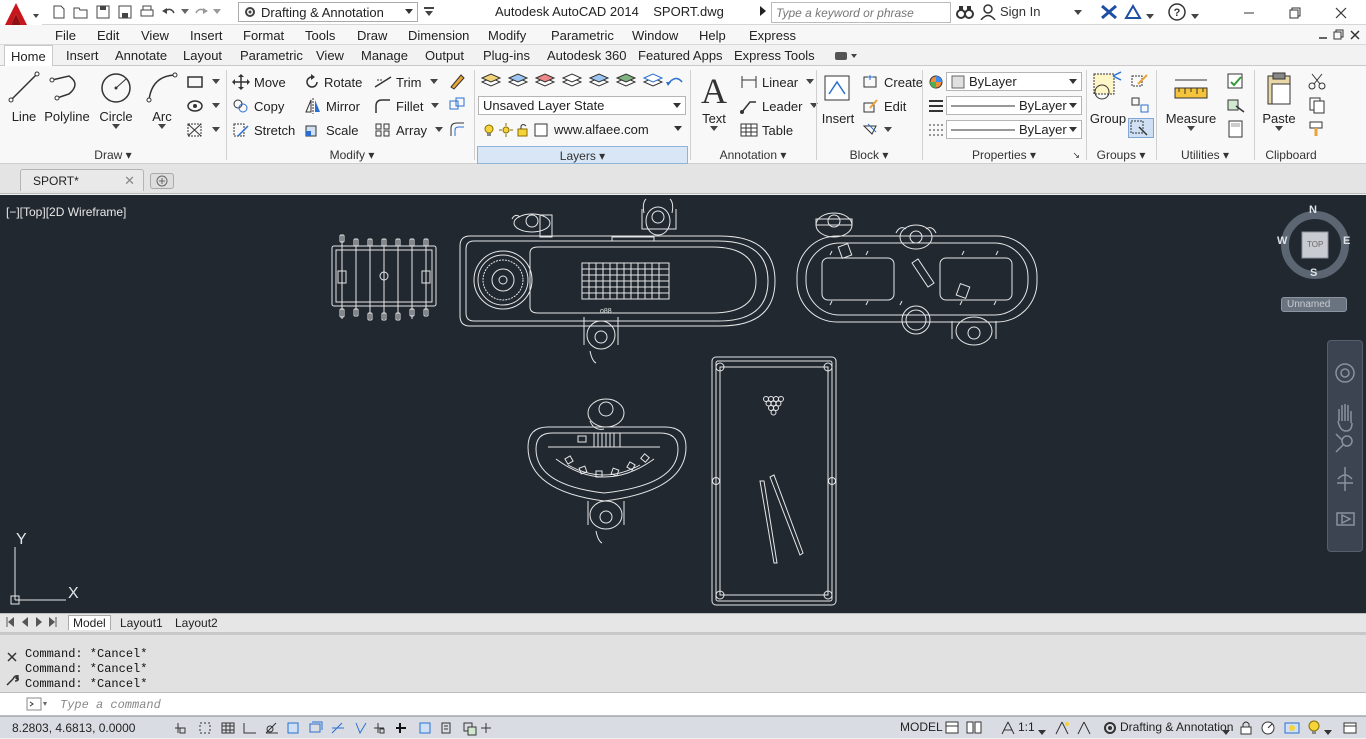  Describe the element at coordinates (1226, 732) in the screenshot. I see `workspace-chevron-icon` at that location.